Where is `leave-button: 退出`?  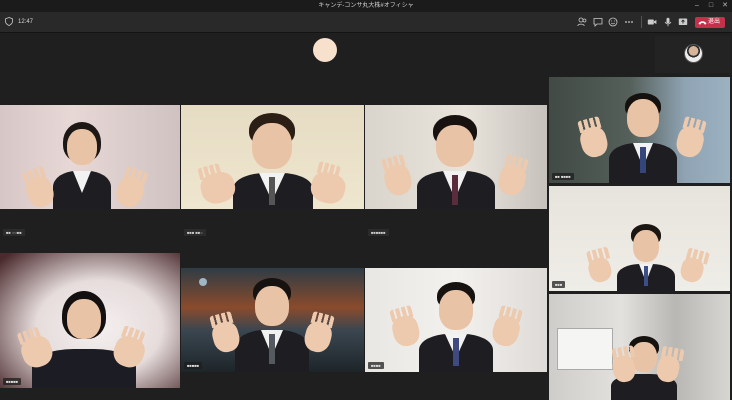
leave-button: 退出 is located at coordinates (710, 22).